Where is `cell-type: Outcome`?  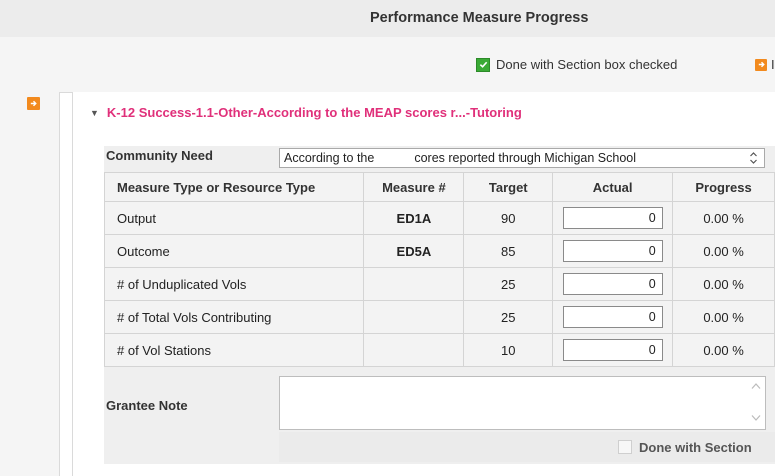
cell-type: Outcome is located at coordinates (234, 251).